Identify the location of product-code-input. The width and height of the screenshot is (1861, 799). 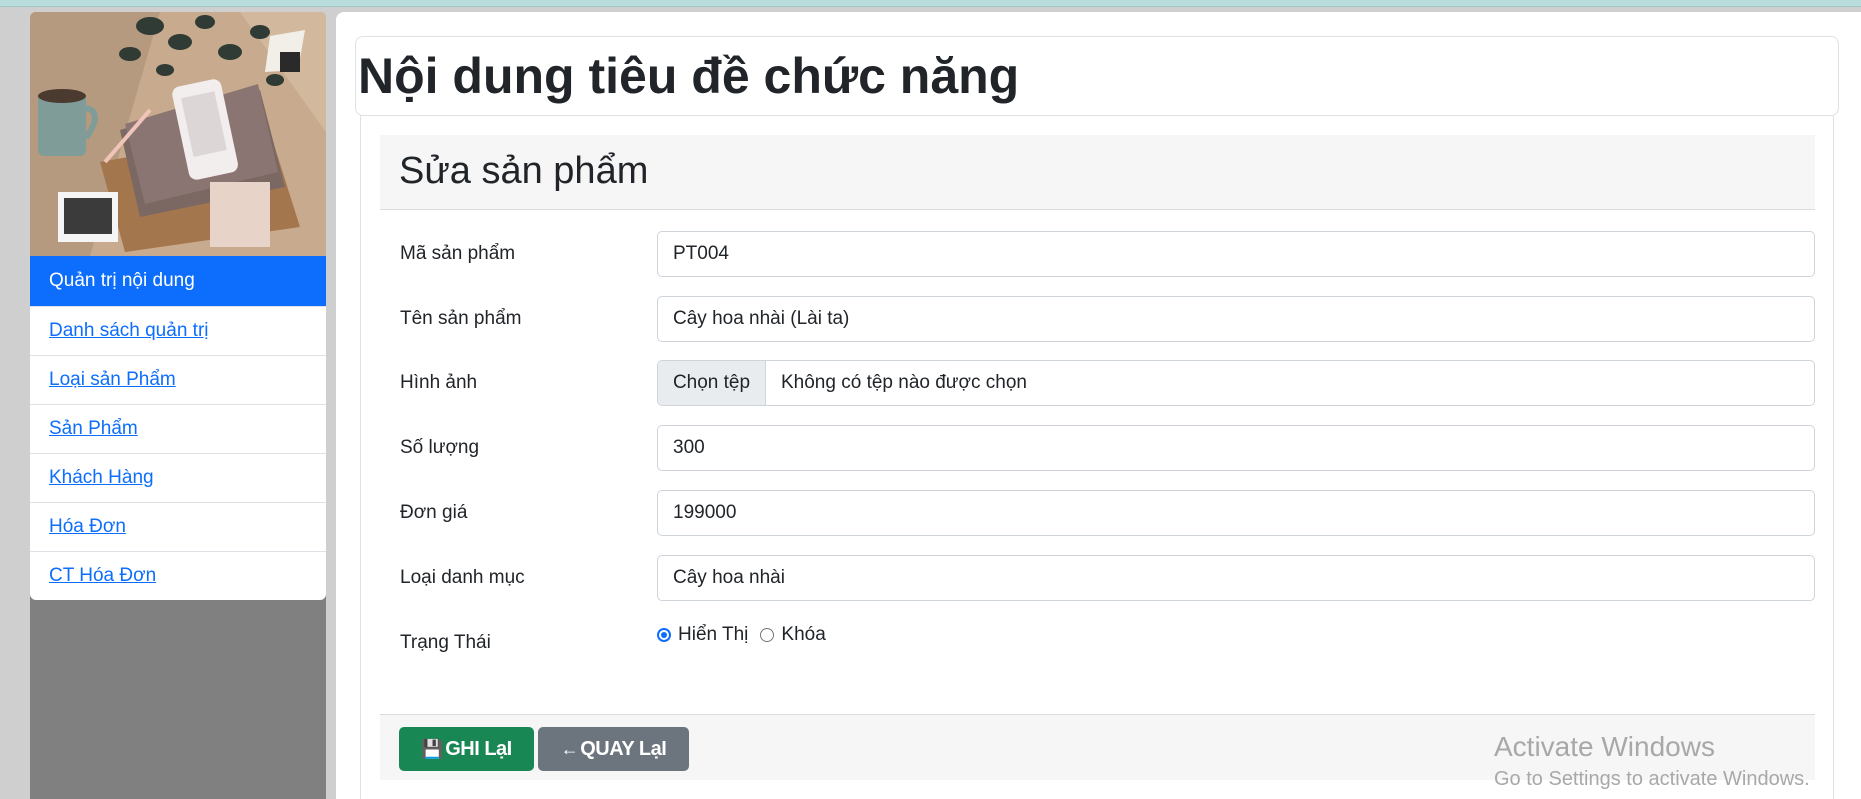
(1236, 254).